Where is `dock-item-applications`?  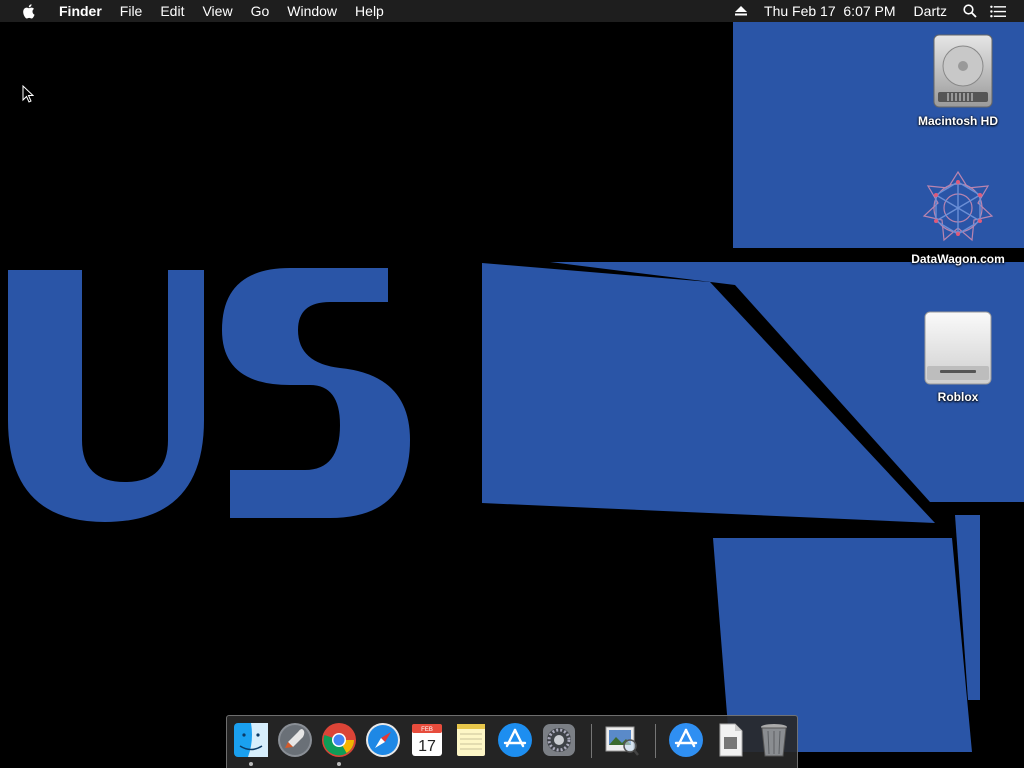 dock-item-applications is located at coordinates (686, 740).